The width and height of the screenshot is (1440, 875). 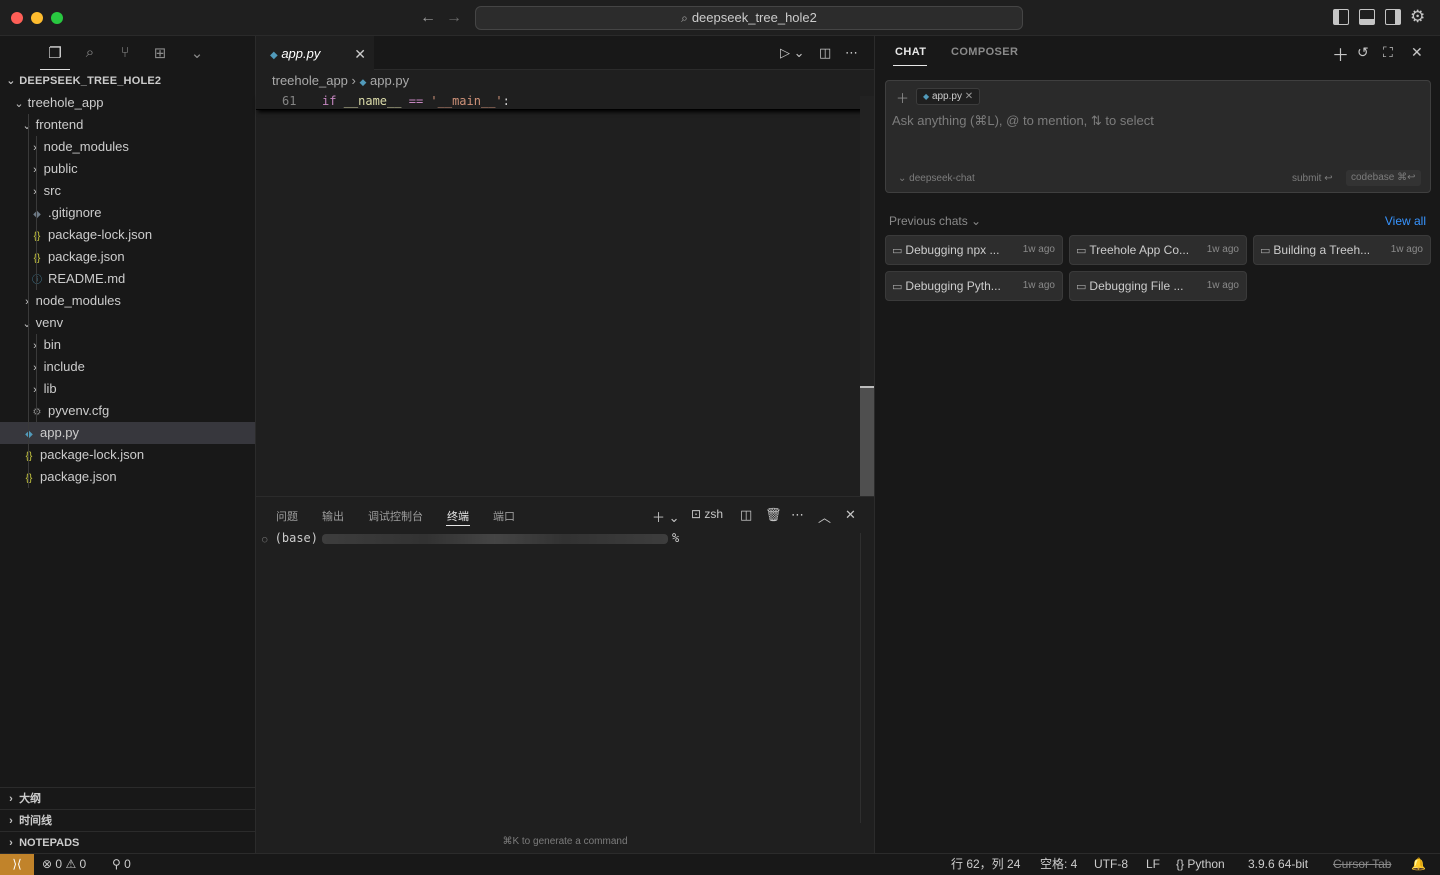 What do you see at coordinates (1158, 250) in the screenshot?
I see `previous-chat-card: ▭ Treehole App Co... 1w ago` at bounding box center [1158, 250].